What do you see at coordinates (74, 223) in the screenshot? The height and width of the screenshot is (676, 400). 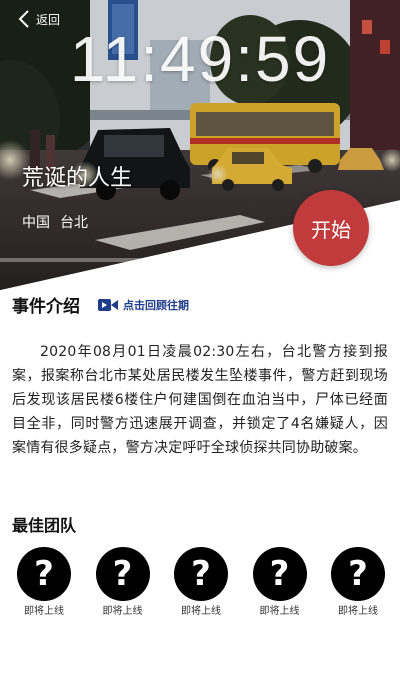 I see `location-city: 台北` at bounding box center [74, 223].